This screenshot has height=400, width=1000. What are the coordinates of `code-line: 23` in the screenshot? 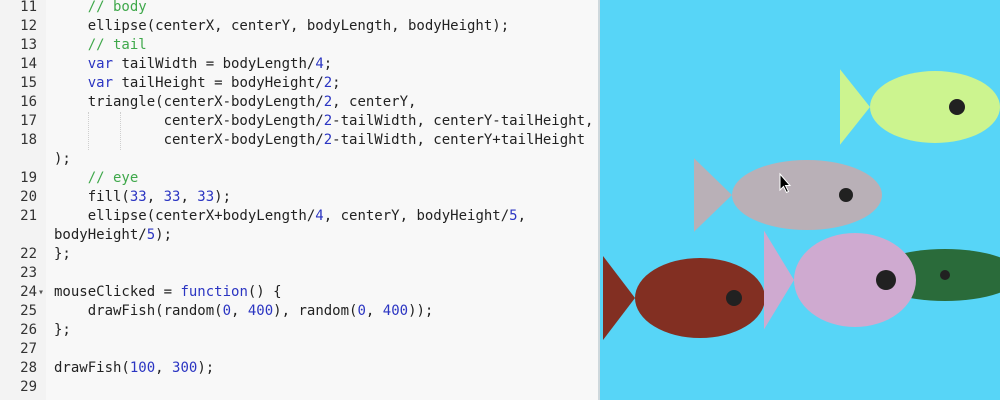 It's located at (299, 273).